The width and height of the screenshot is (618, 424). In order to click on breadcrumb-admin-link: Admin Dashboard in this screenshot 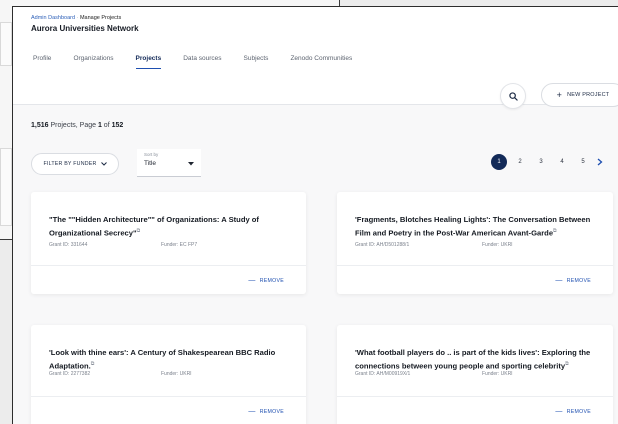, I will do `click(53, 18)`.